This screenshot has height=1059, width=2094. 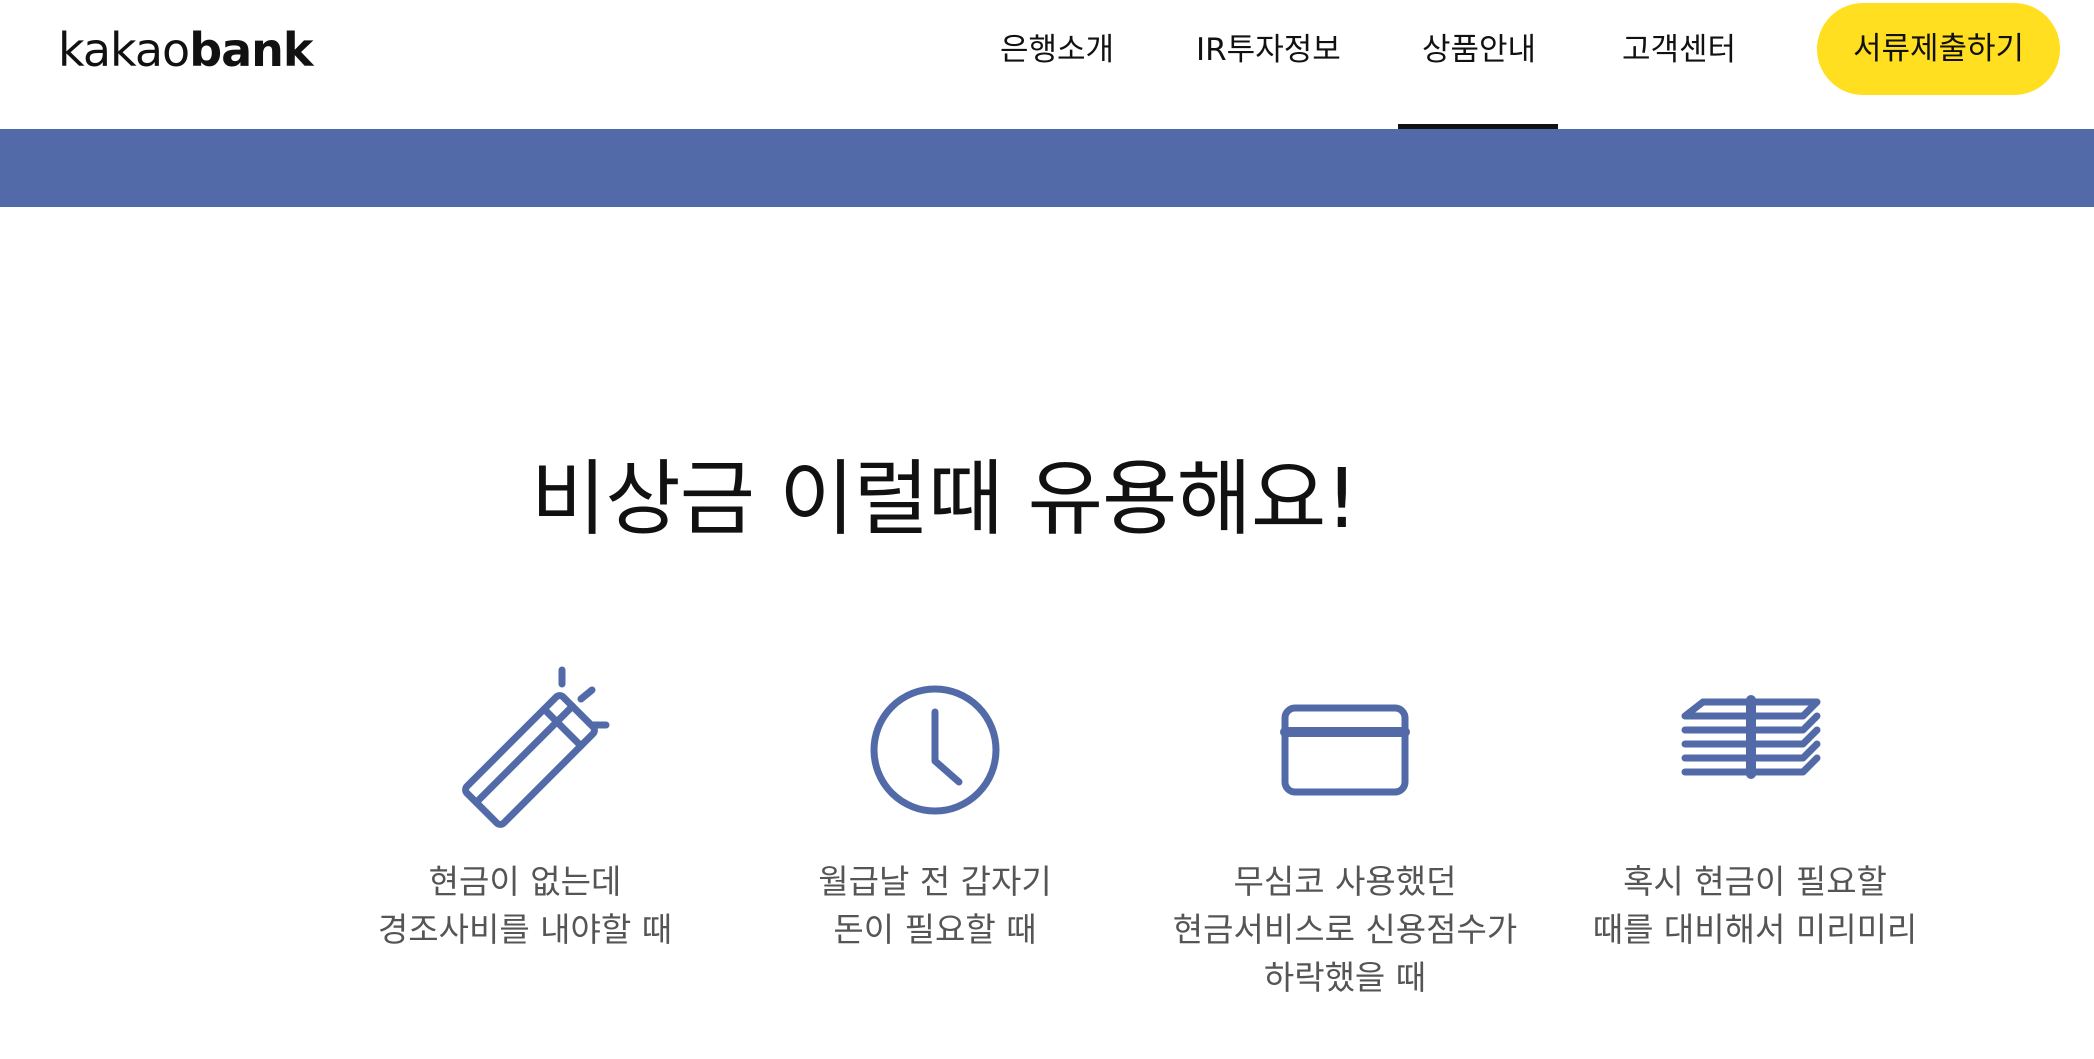 What do you see at coordinates (525, 929) in the screenshot?
I see `use-case-line: 경조사비를 내야할 때` at bounding box center [525, 929].